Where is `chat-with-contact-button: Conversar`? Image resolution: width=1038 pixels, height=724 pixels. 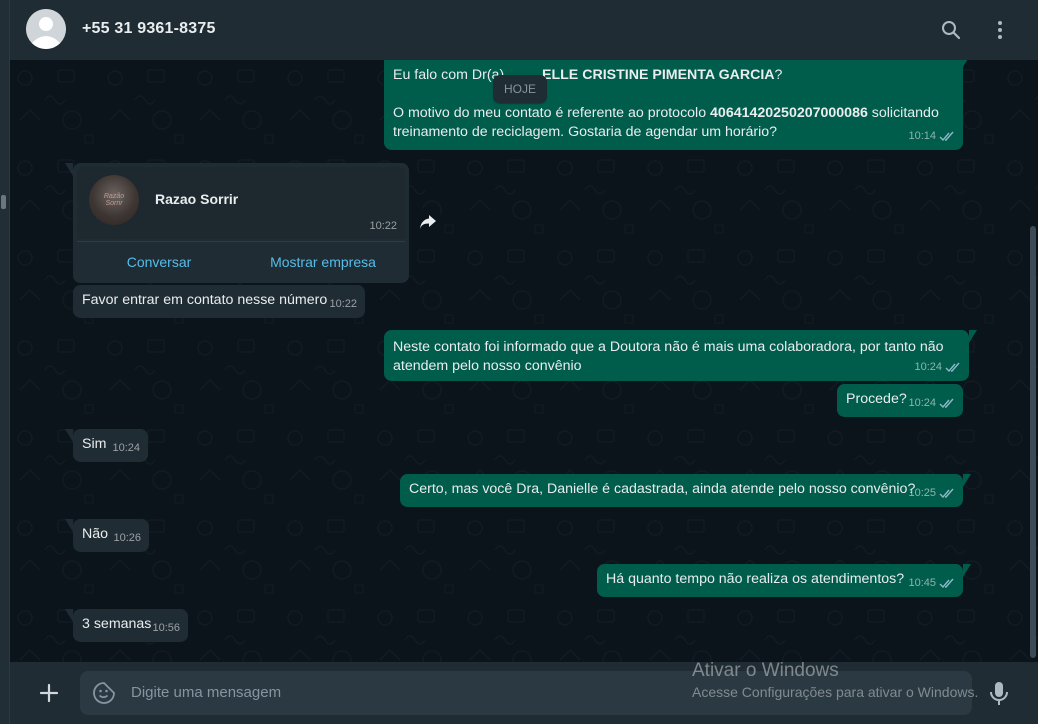
chat-with-contact-button: Conversar is located at coordinates (159, 262).